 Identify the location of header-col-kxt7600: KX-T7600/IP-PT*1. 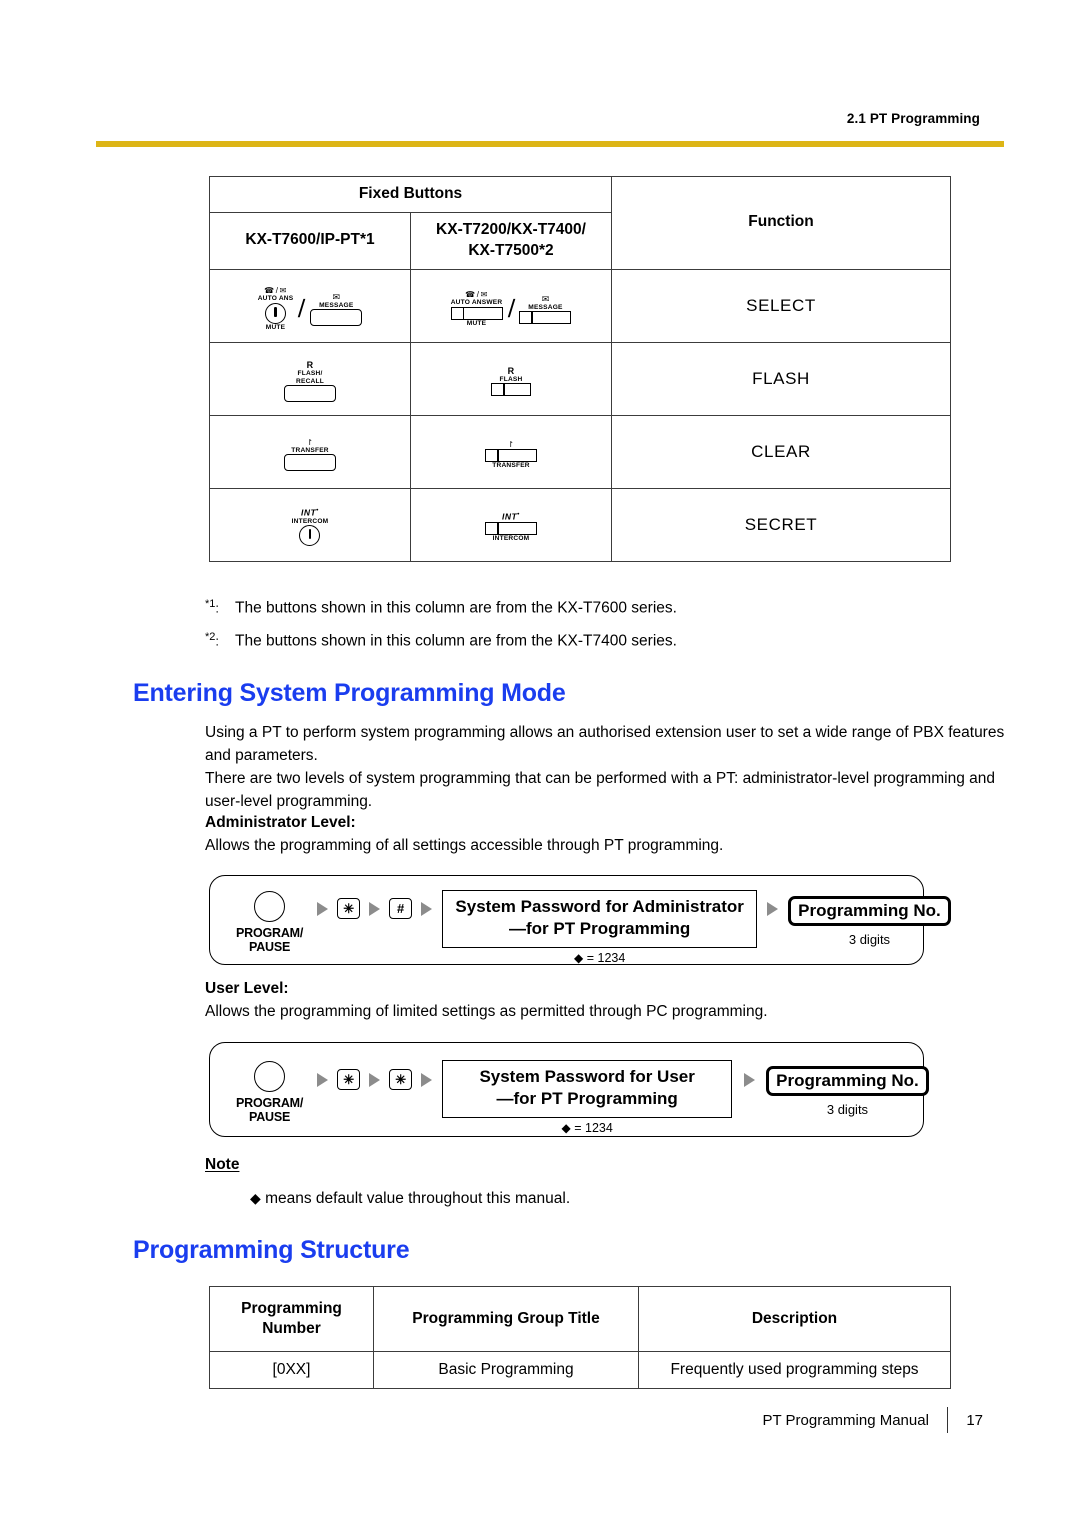
(310, 240).